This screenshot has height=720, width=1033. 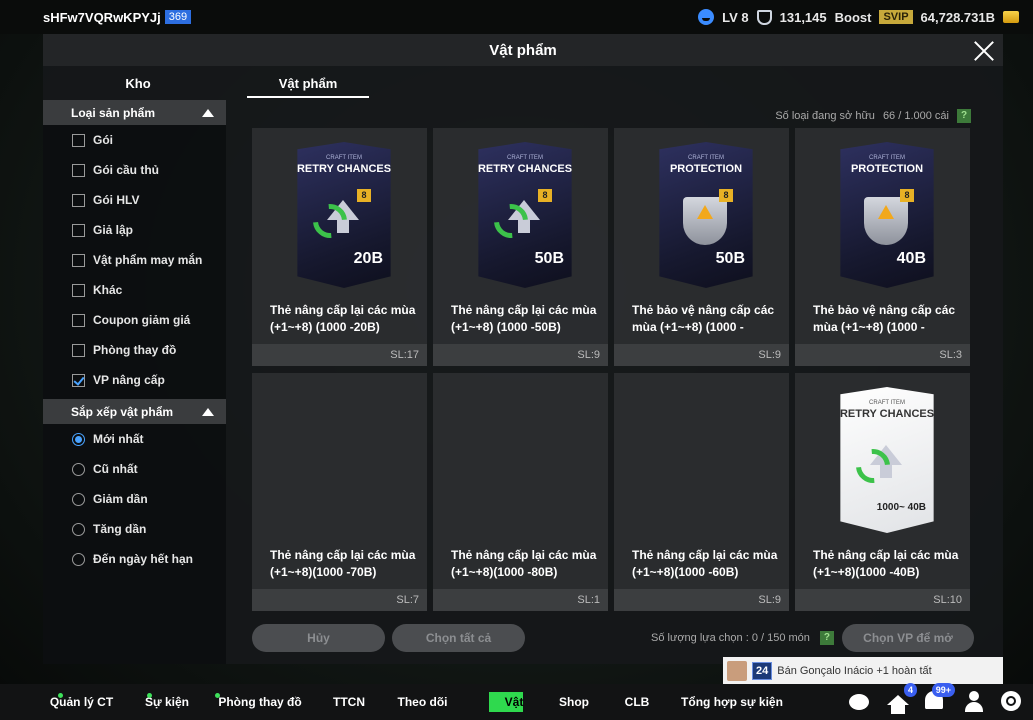 What do you see at coordinates (422, 702) in the screenshot?
I see `nav-item: Theo dõi` at bounding box center [422, 702].